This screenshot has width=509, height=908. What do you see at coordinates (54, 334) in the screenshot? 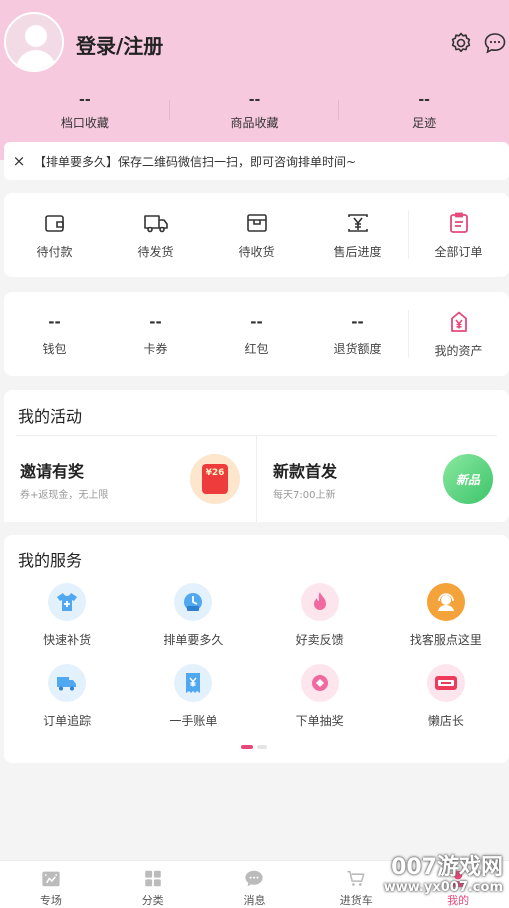
I see `asset-wallet: -- 钱包` at bounding box center [54, 334].